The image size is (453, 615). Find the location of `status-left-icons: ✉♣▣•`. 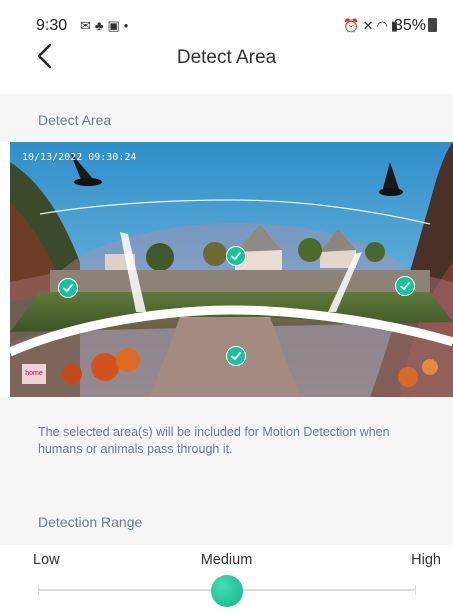

status-left-icons: ✉♣▣• is located at coordinates (106, 26).